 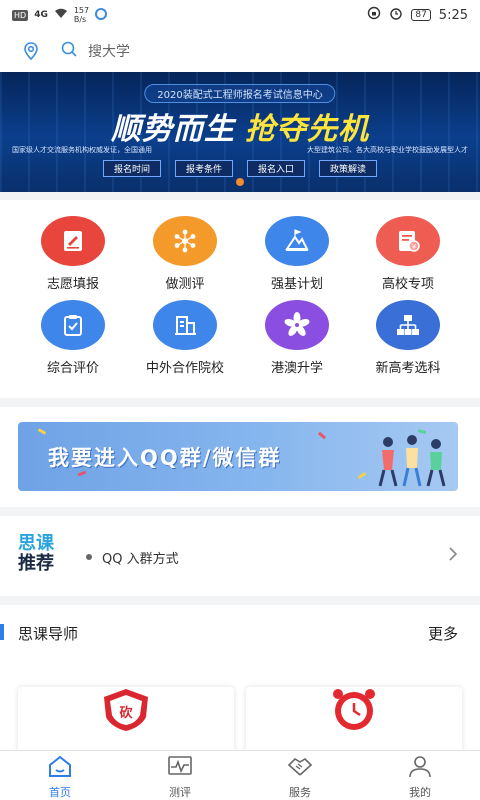 I want to click on banner-chip: 政策解读, so click(x=348, y=168).